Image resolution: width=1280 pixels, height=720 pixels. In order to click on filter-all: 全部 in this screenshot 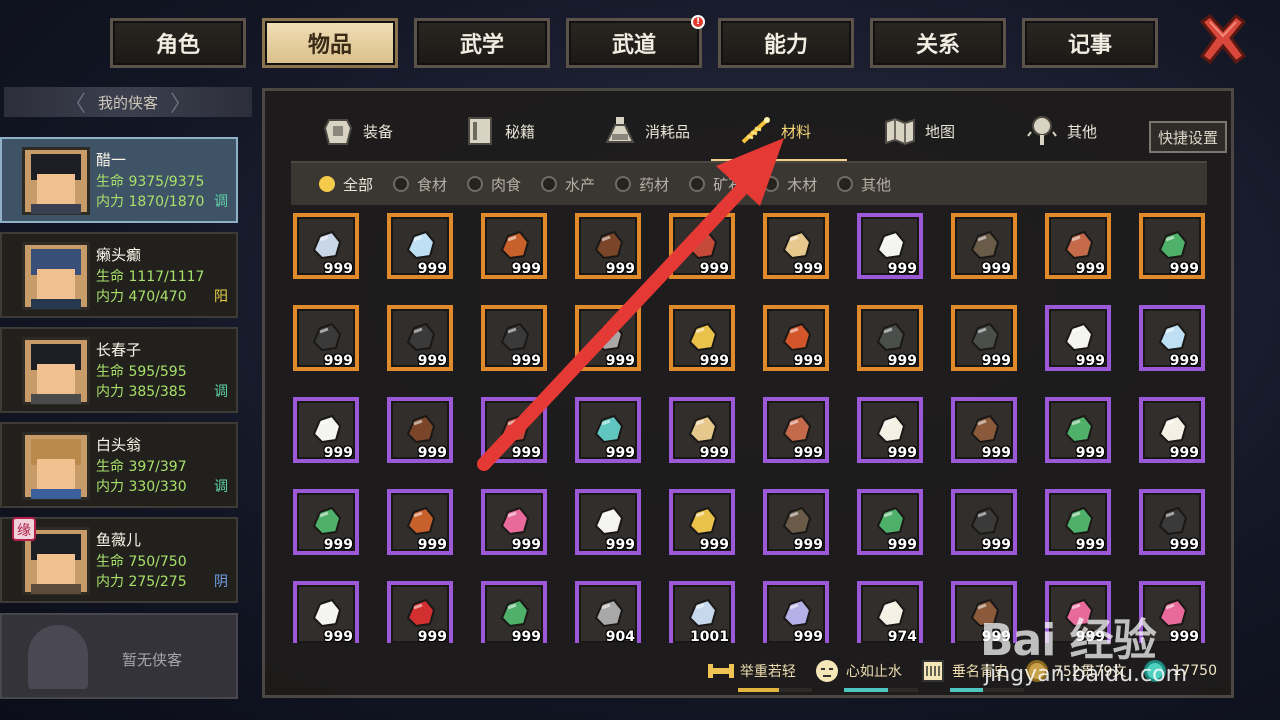, I will do `click(346, 184)`.